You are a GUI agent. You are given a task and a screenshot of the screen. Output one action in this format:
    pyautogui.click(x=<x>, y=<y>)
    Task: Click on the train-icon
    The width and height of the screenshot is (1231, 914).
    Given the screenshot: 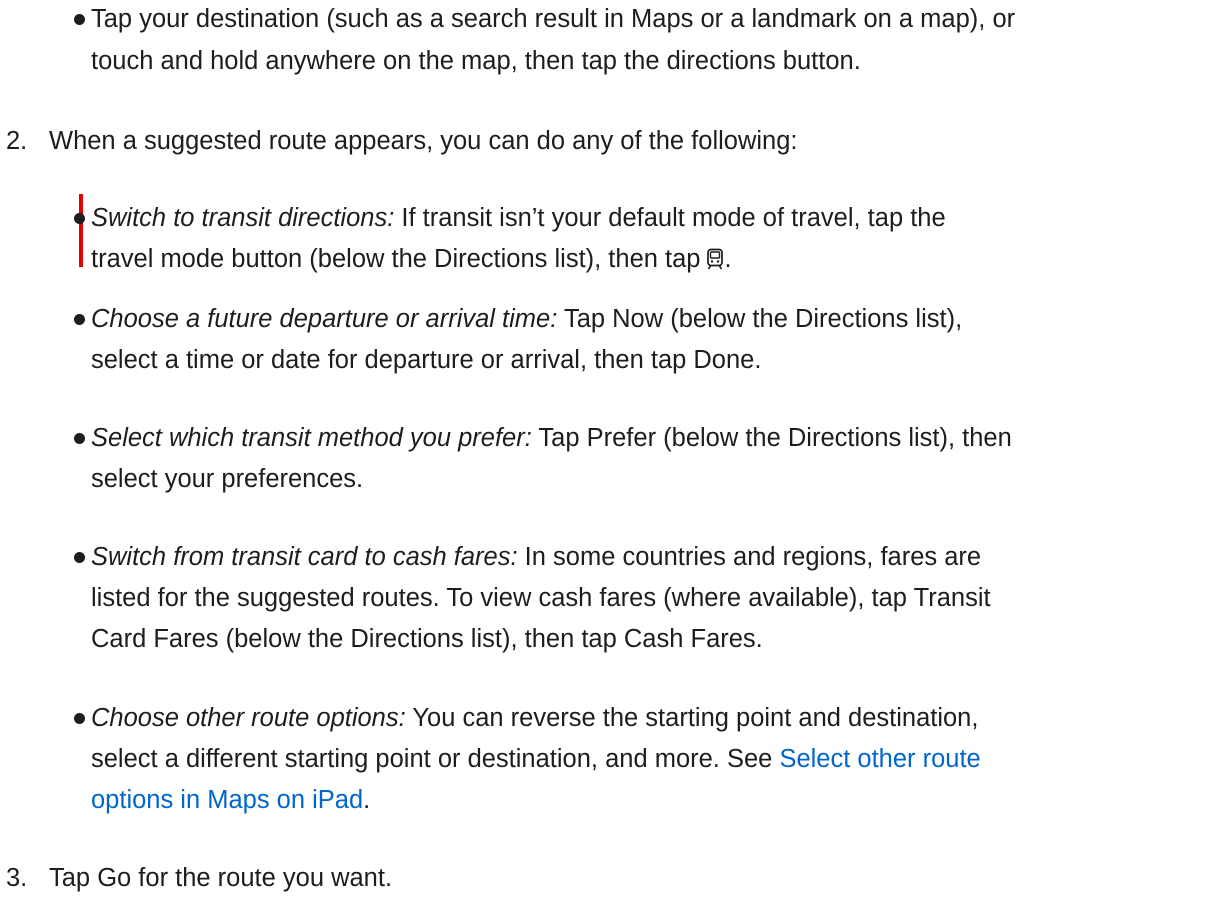 What is the action you would take?
    pyautogui.click(x=715, y=262)
    